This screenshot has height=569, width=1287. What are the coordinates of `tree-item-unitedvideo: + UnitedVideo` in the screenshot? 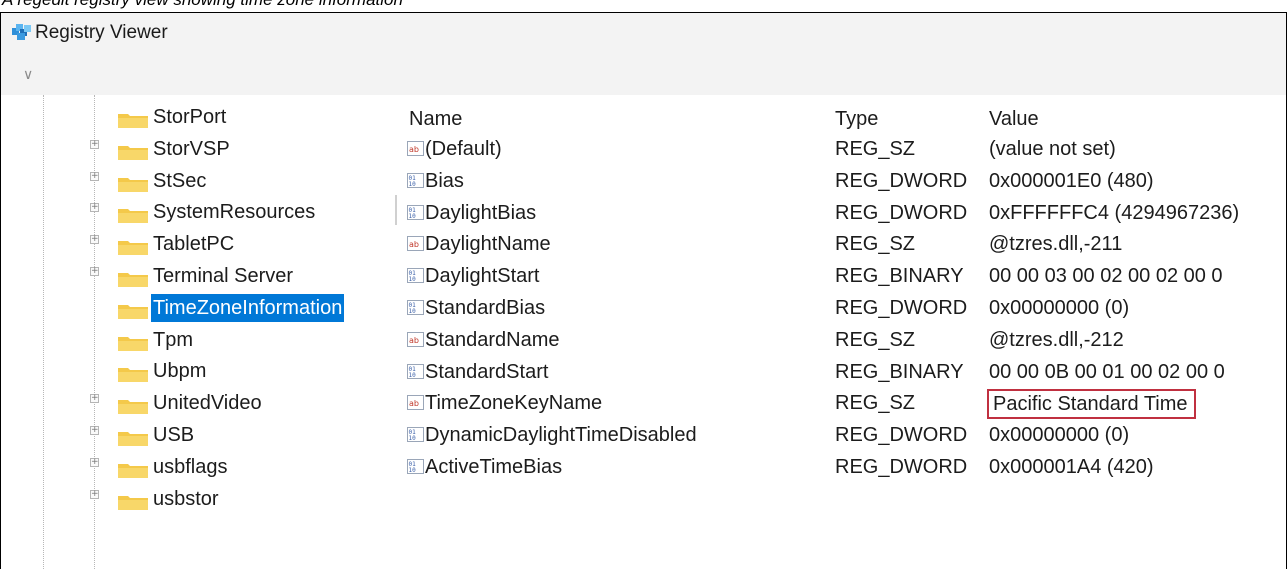 It's located at (197, 401).